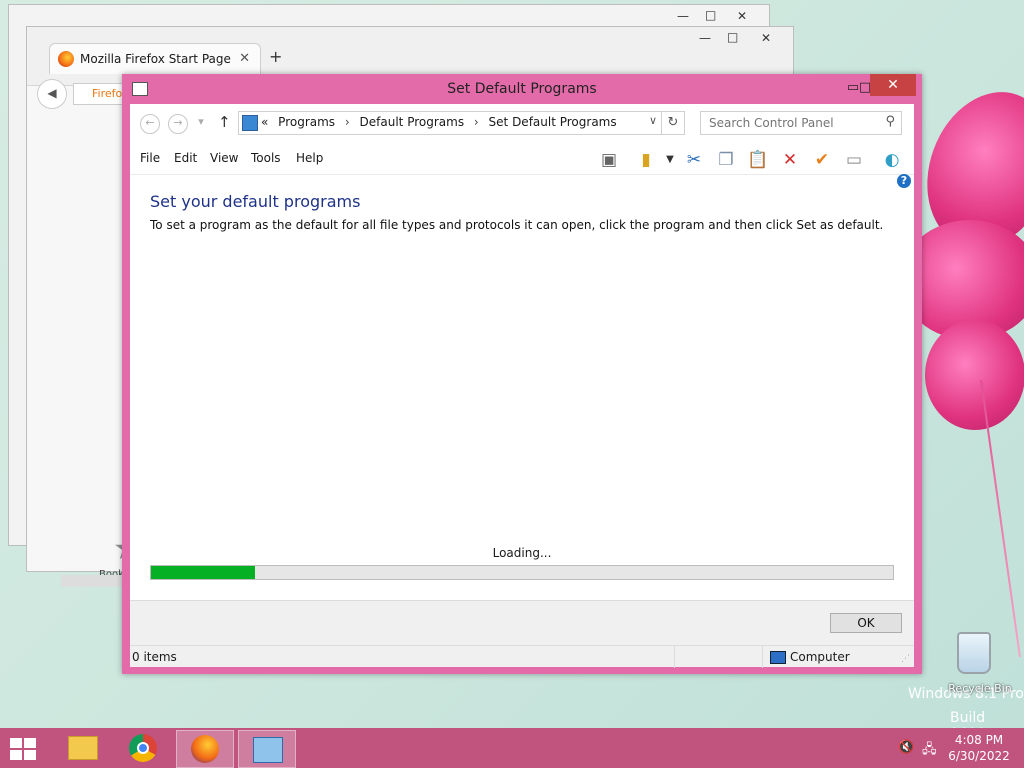 The height and width of the screenshot is (768, 1024). What do you see at coordinates (512, 748) in the screenshot?
I see `taskbar: 🔇 🖧 4:08 PM 6/30/2022` at bounding box center [512, 748].